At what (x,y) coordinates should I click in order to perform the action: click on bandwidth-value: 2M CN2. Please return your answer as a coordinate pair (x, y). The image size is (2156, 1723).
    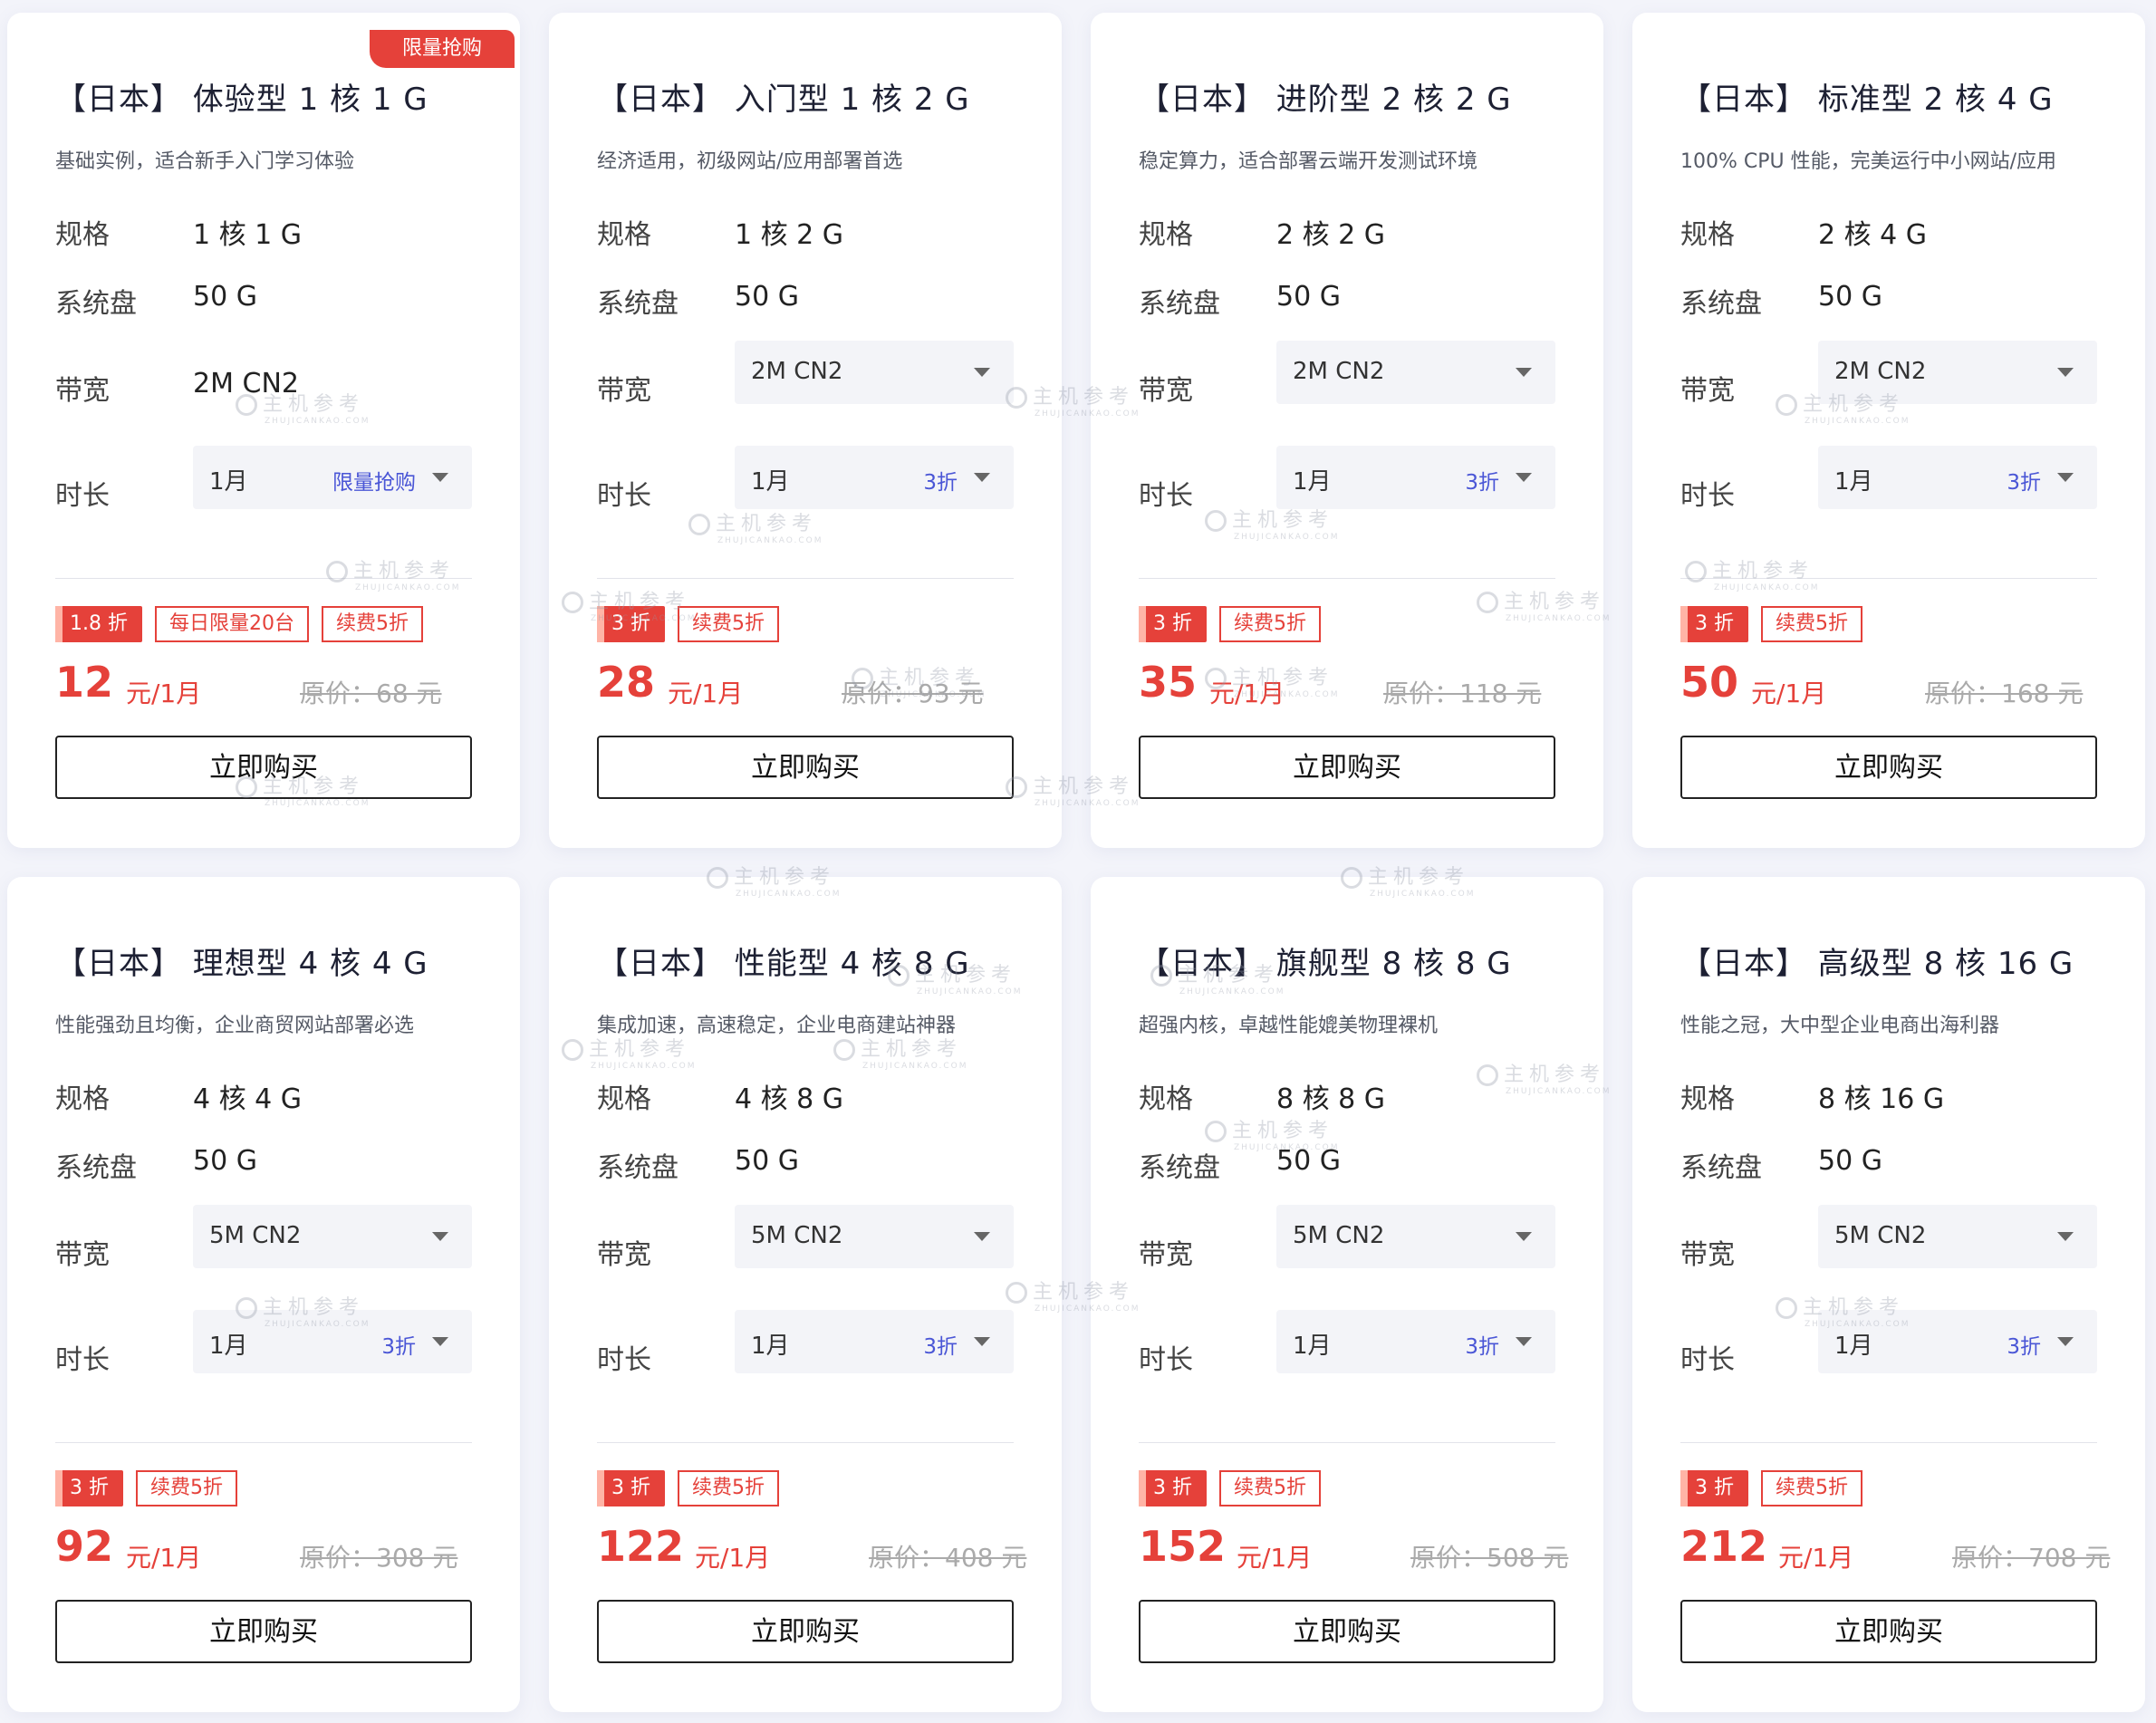
    Looking at the image, I should click on (246, 384).